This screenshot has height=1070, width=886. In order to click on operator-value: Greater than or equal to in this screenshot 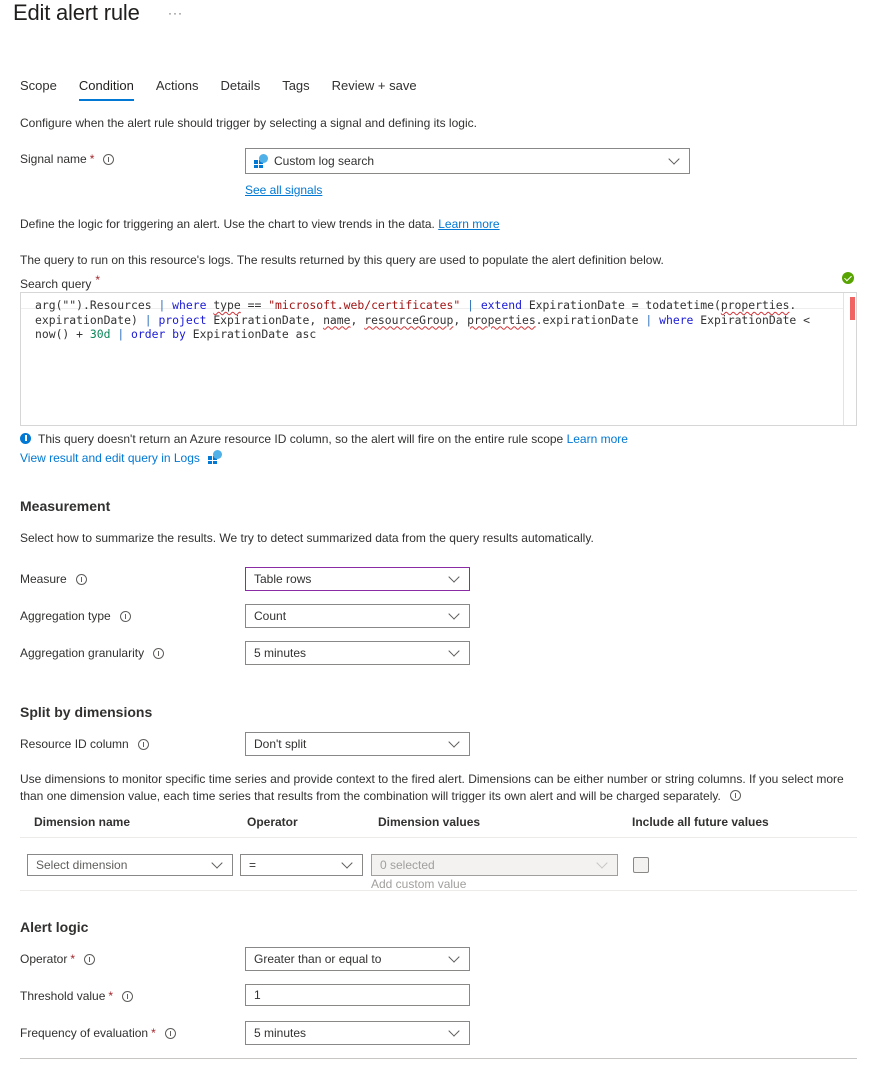, I will do `click(318, 959)`.